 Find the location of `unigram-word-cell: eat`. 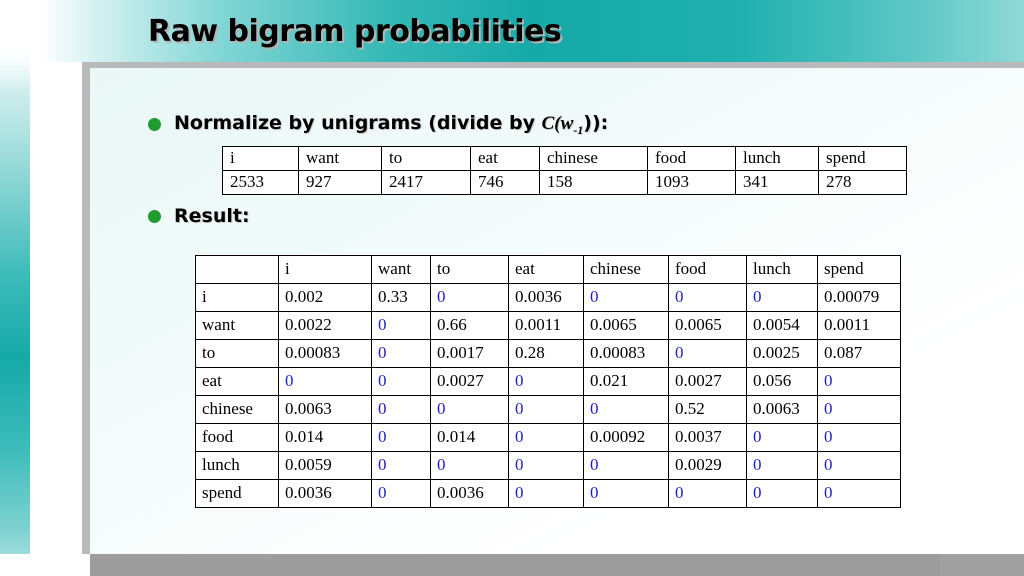

unigram-word-cell: eat is located at coordinates (505, 158).